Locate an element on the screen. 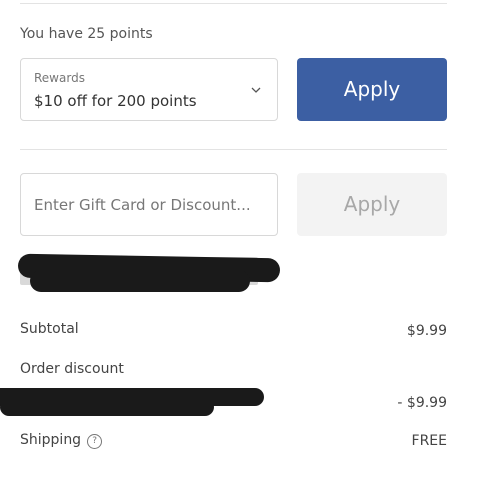 This screenshot has width=477, height=477. top-divider is located at coordinates (233, 3).